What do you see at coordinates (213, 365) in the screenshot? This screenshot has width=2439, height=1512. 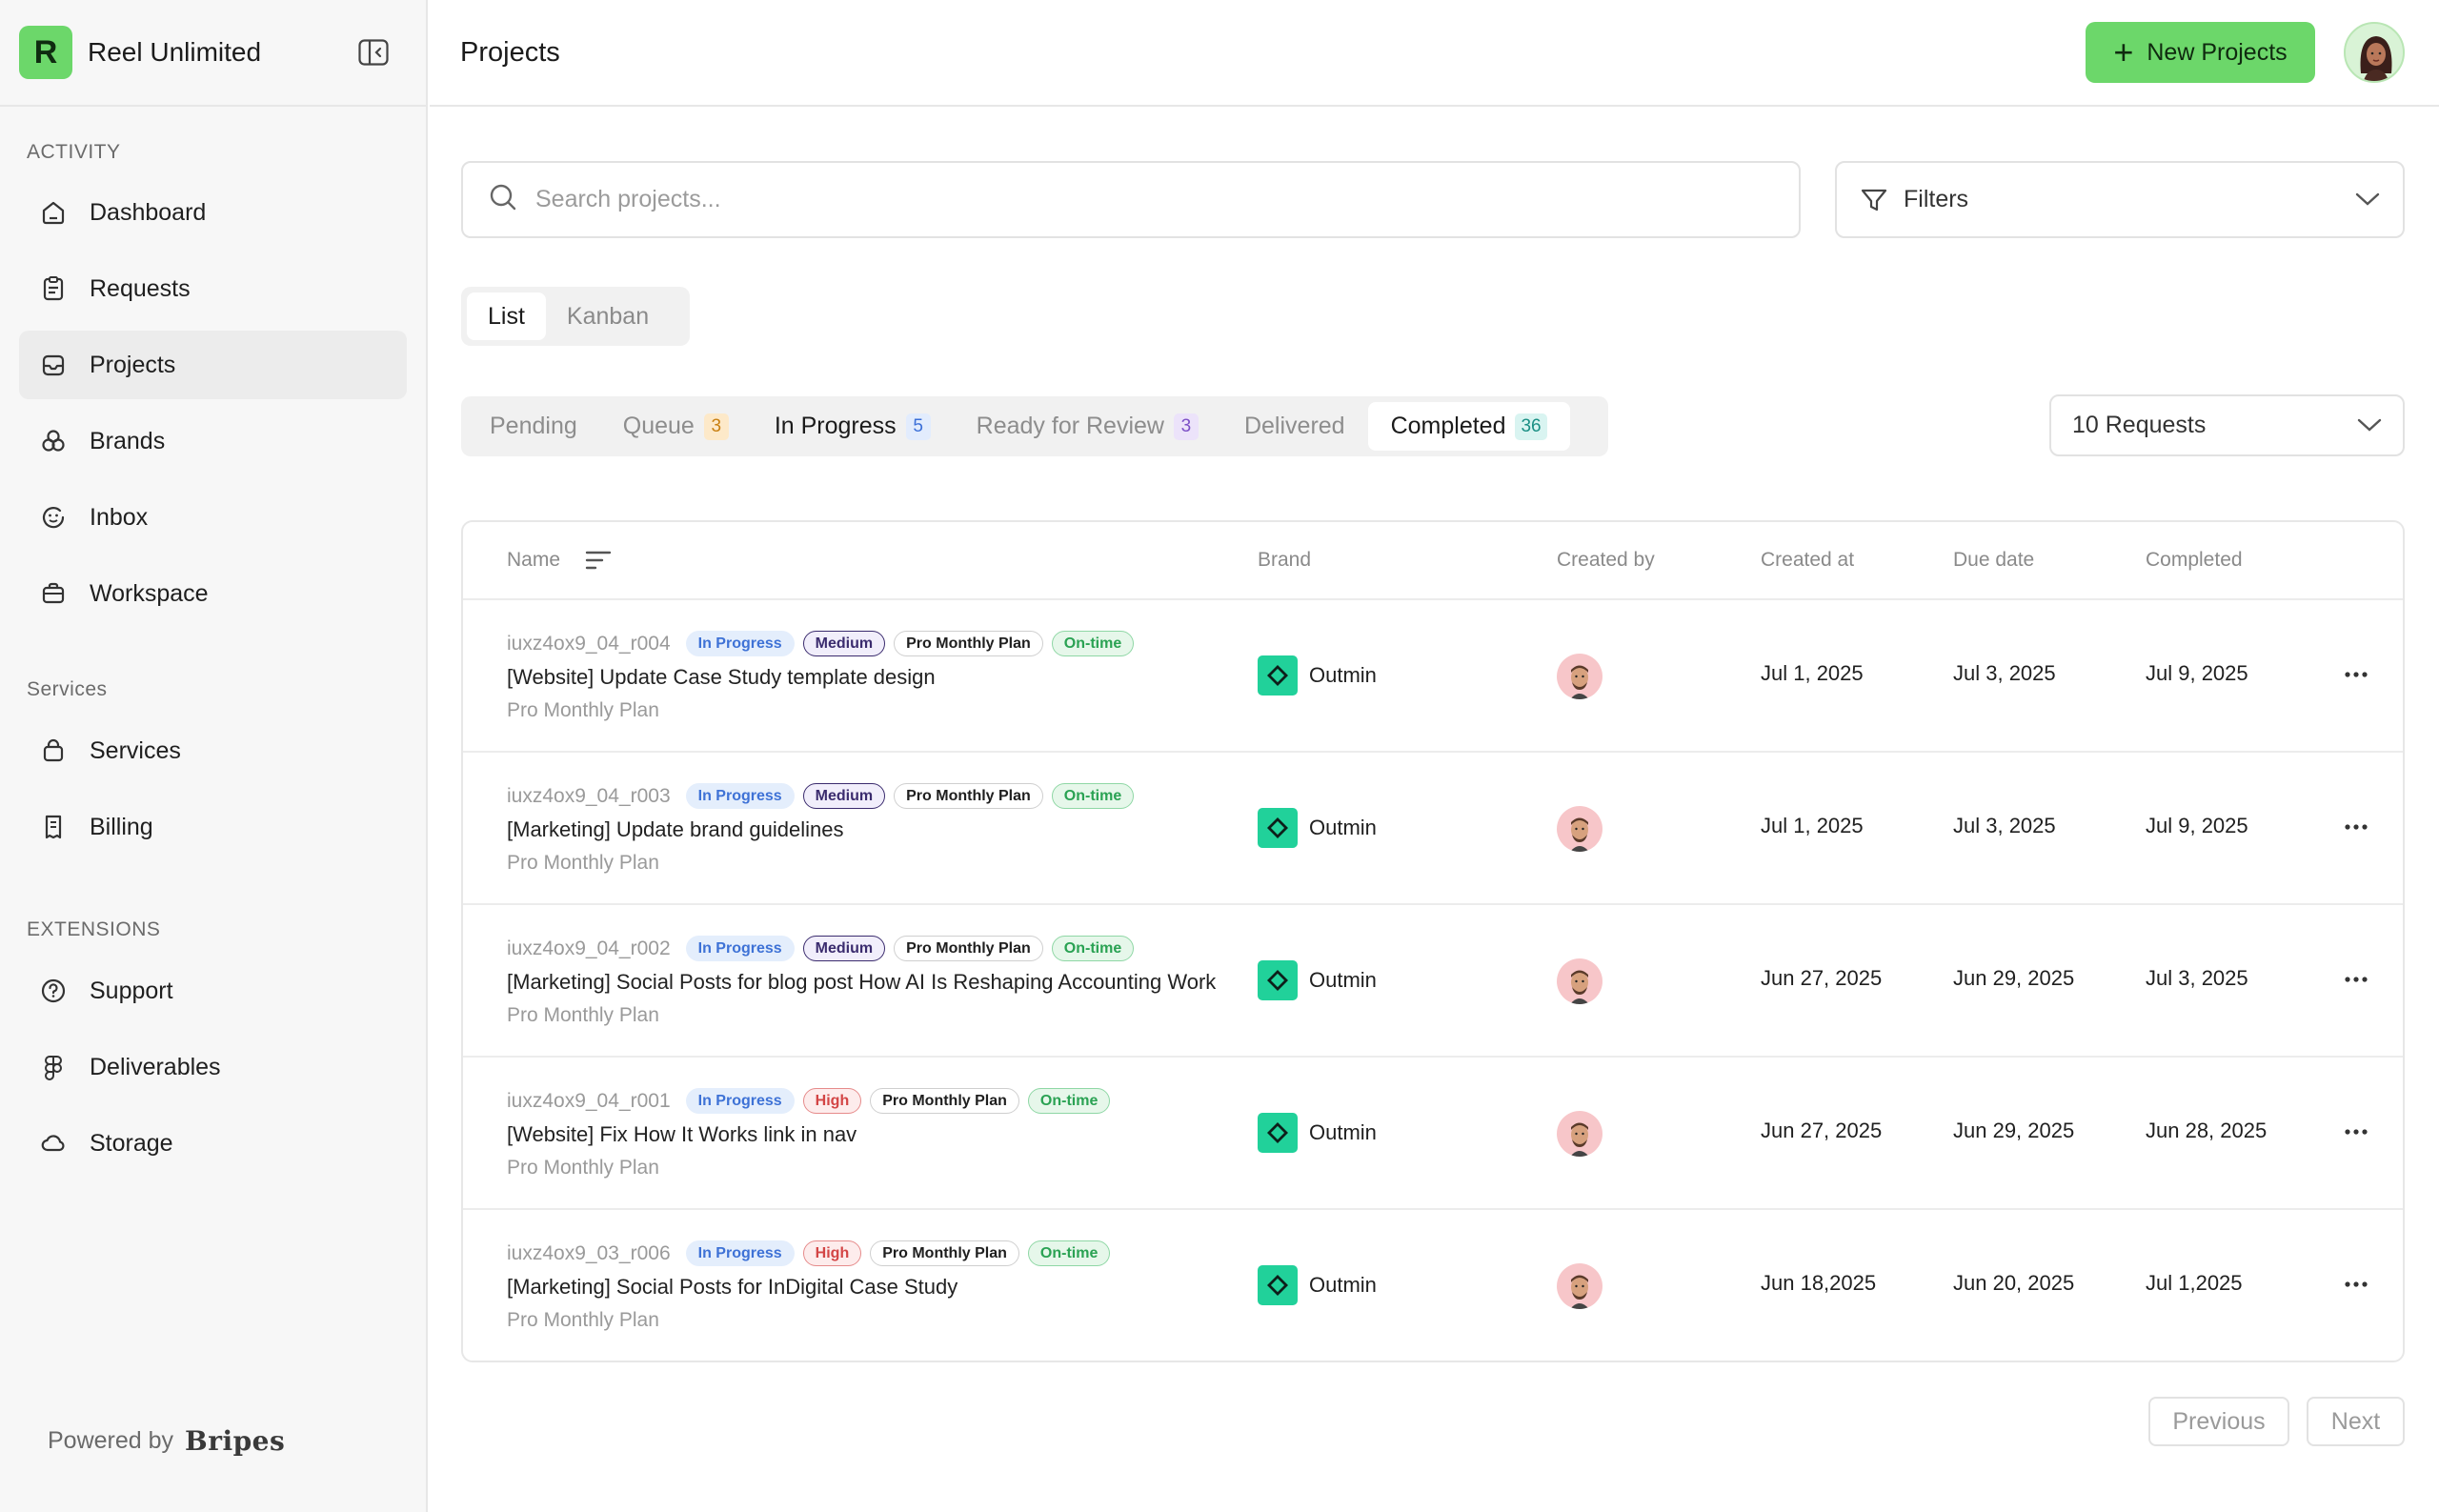 I see `sidebar-item-projects: Projects` at bounding box center [213, 365].